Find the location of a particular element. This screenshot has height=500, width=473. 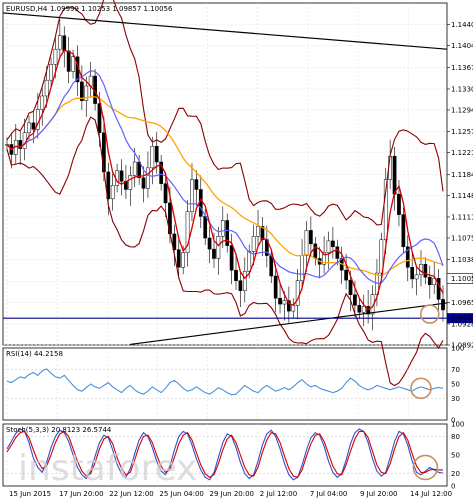

stoch-tick-label: 80 is located at coordinates (455, 437).